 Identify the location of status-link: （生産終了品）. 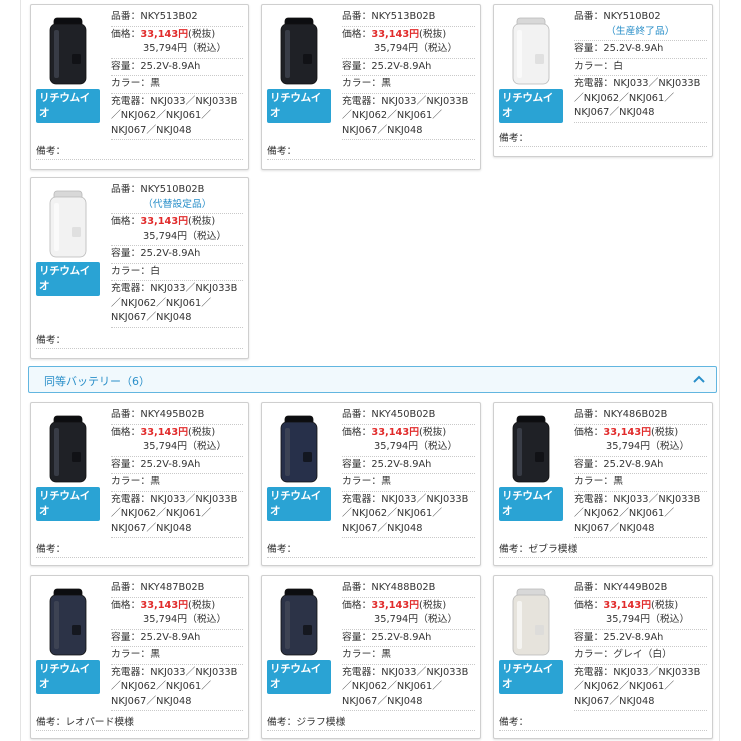
(640, 32).